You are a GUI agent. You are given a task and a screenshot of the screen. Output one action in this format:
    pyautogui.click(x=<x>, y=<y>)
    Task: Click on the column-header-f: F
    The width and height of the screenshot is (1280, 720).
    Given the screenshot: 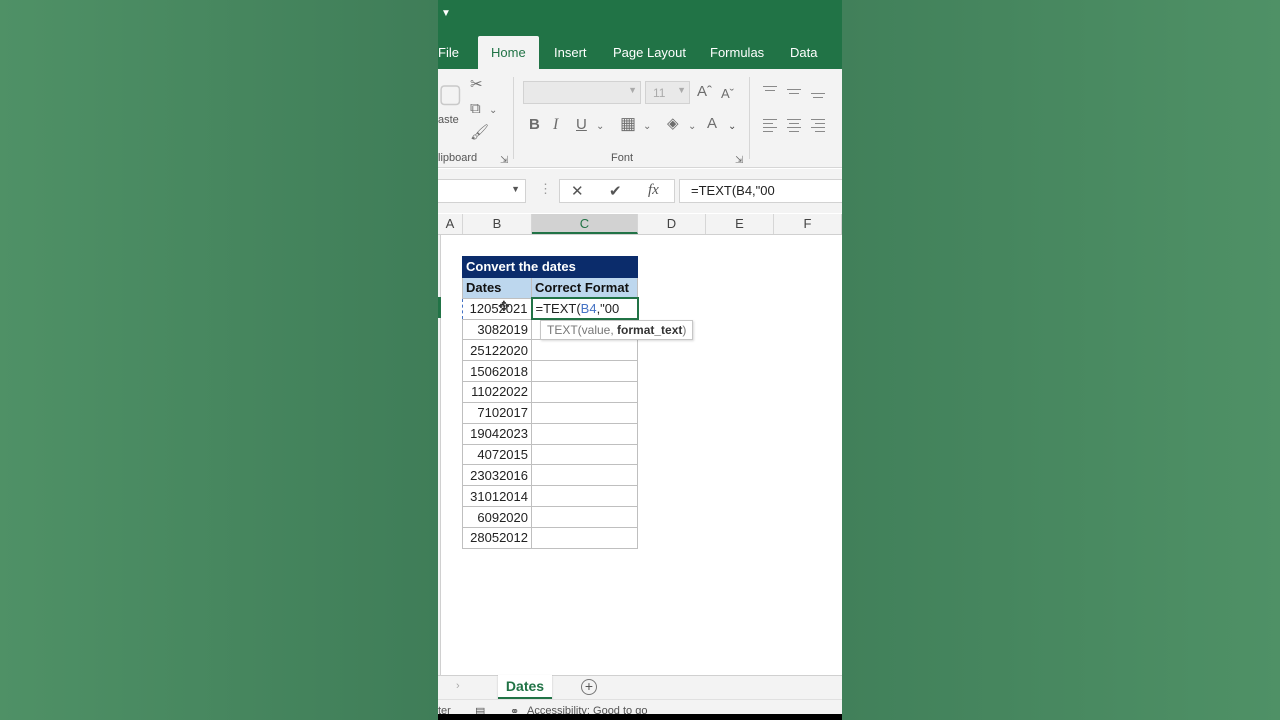 What is the action you would take?
    pyautogui.click(x=808, y=224)
    